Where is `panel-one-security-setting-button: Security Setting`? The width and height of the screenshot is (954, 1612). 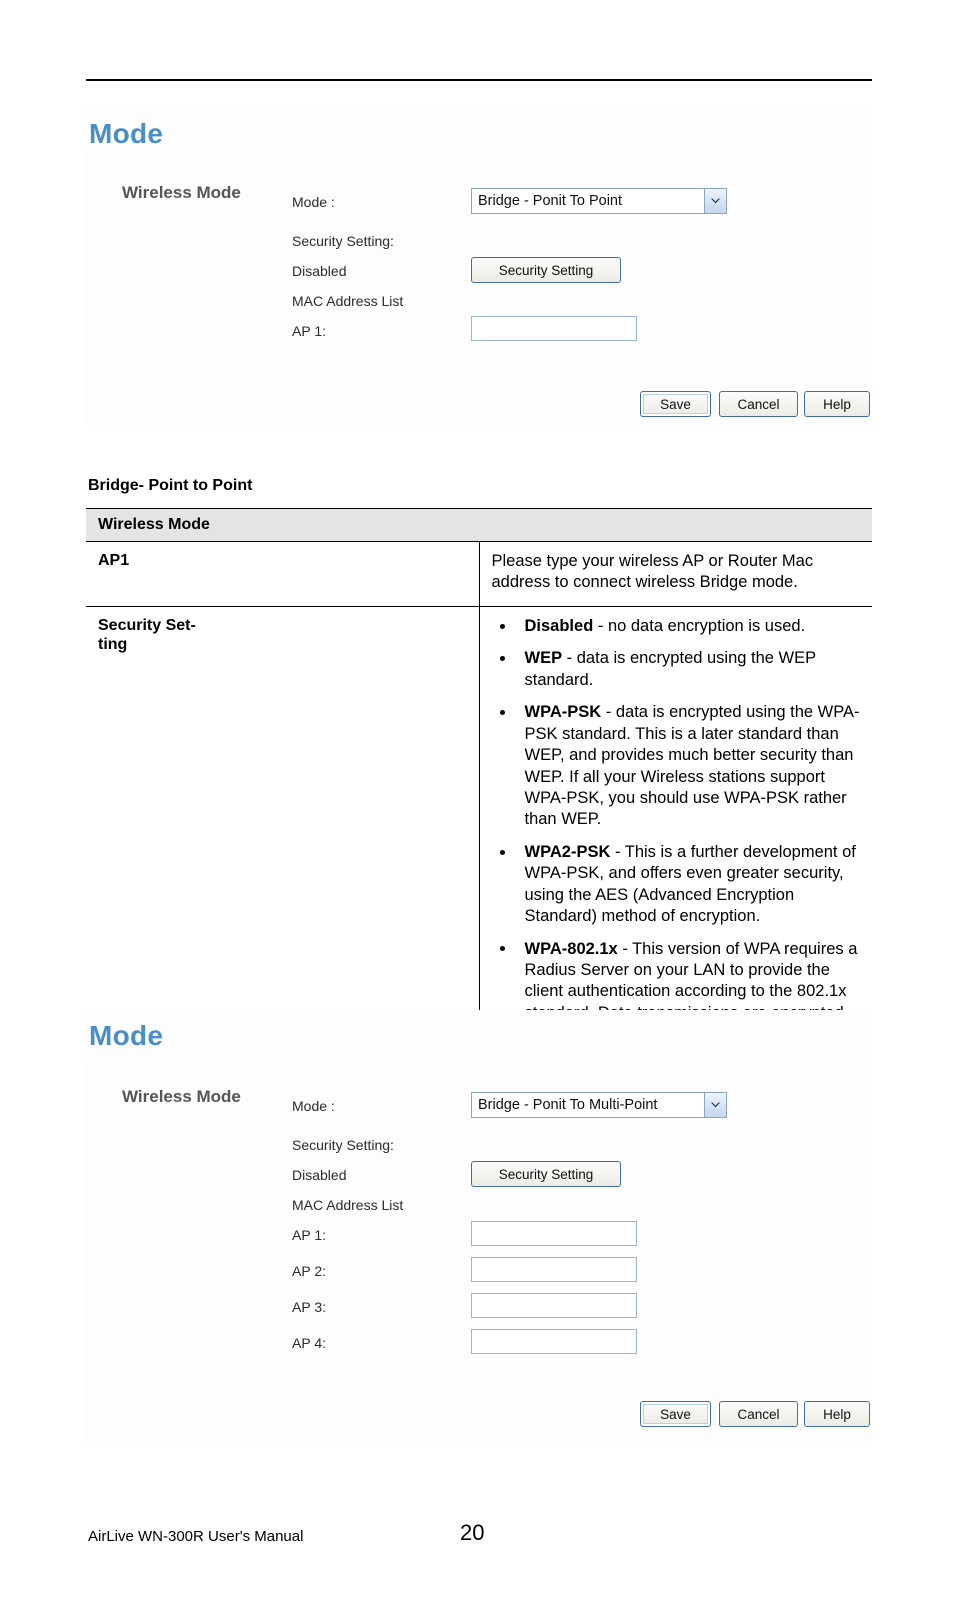
panel-one-security-setting-button: Security Setting is located at coordinates (546, 270).